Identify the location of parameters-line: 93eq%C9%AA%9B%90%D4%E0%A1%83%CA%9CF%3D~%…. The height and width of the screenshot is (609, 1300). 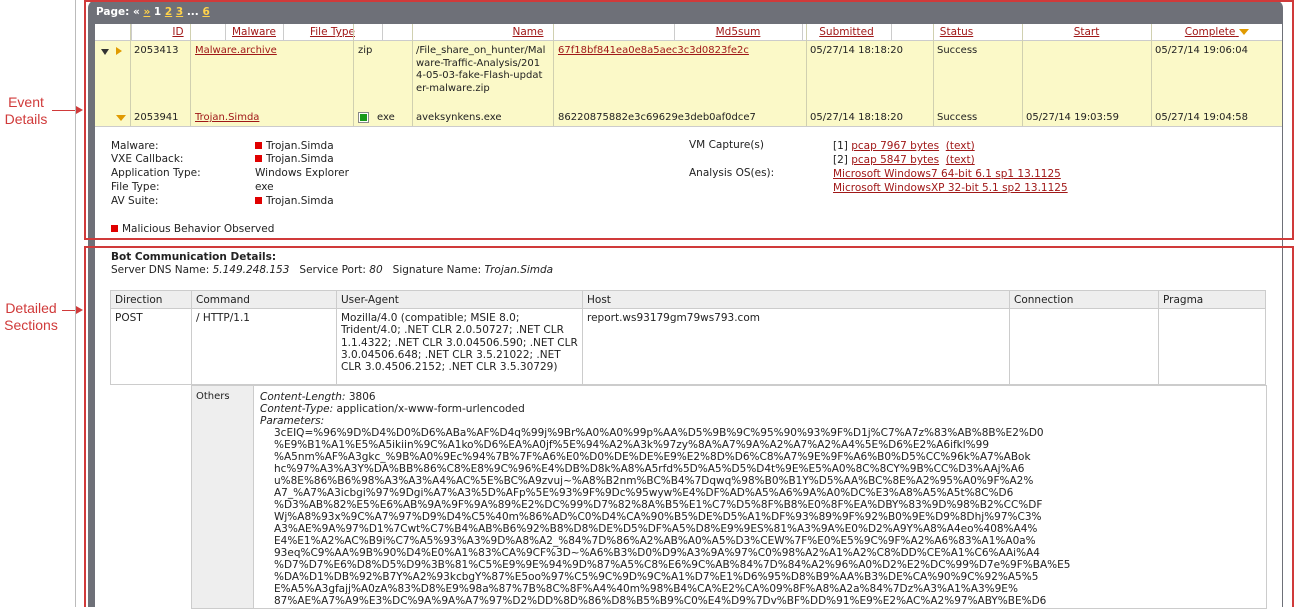
(657, 553).